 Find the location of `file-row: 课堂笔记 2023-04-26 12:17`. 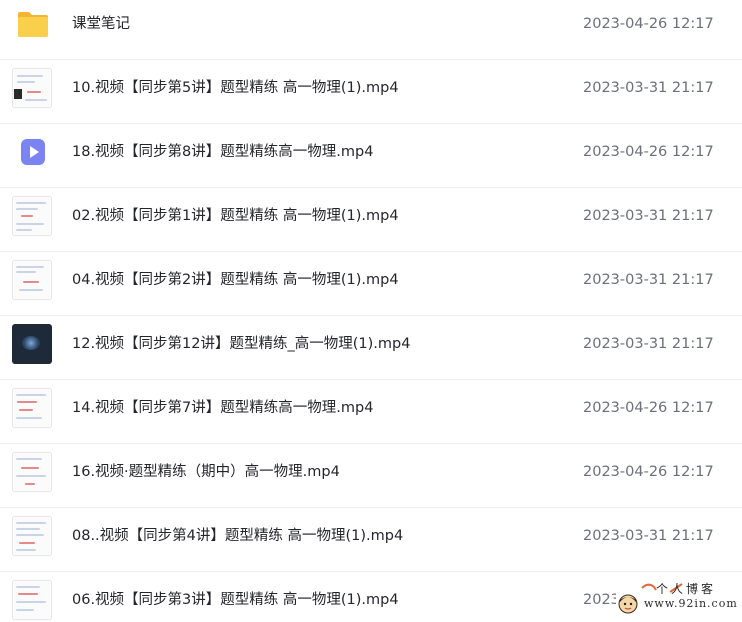

file-row: 课堂笔记 2023-04-26 12:17 is located at coordinates (371, 30).